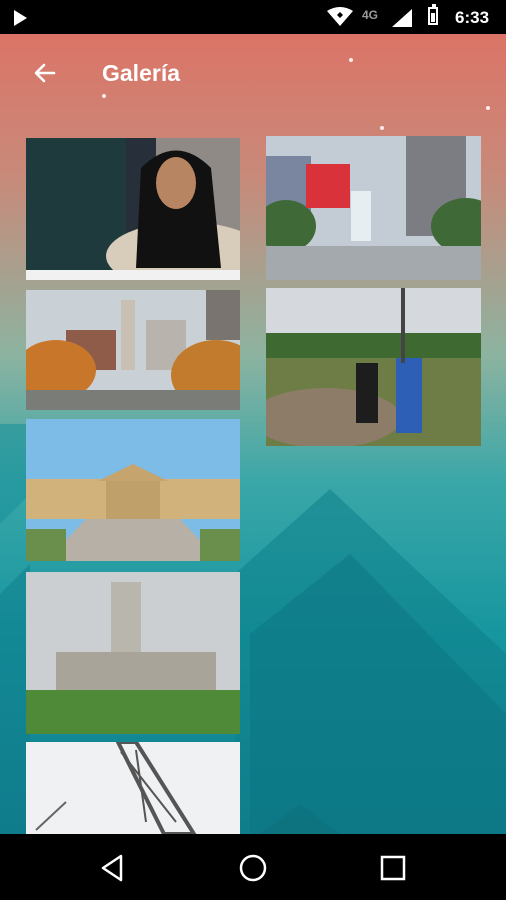  I want to click on photo-radio-tower, so click(133, 788).